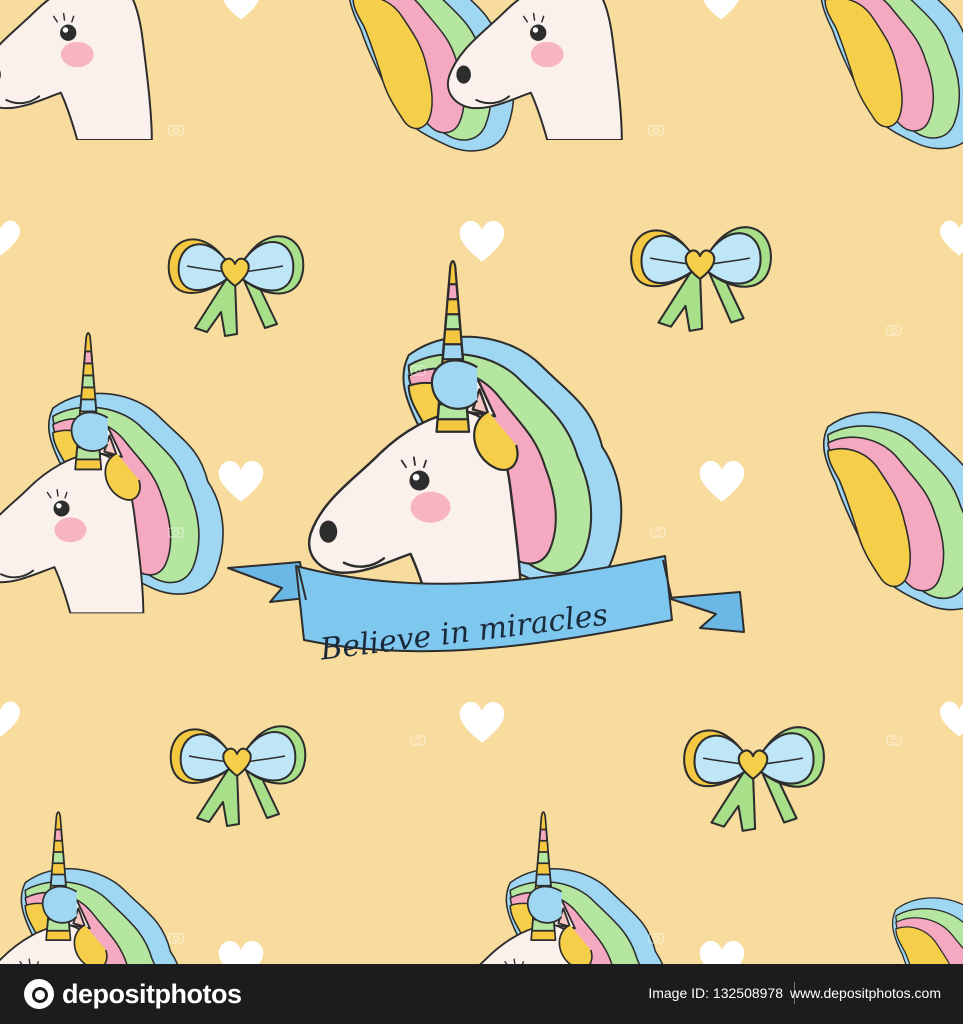 The height and width of the screenshot is (1024, 963). I want to click on unicorn-mane-bottom-right, so click(928, 931).